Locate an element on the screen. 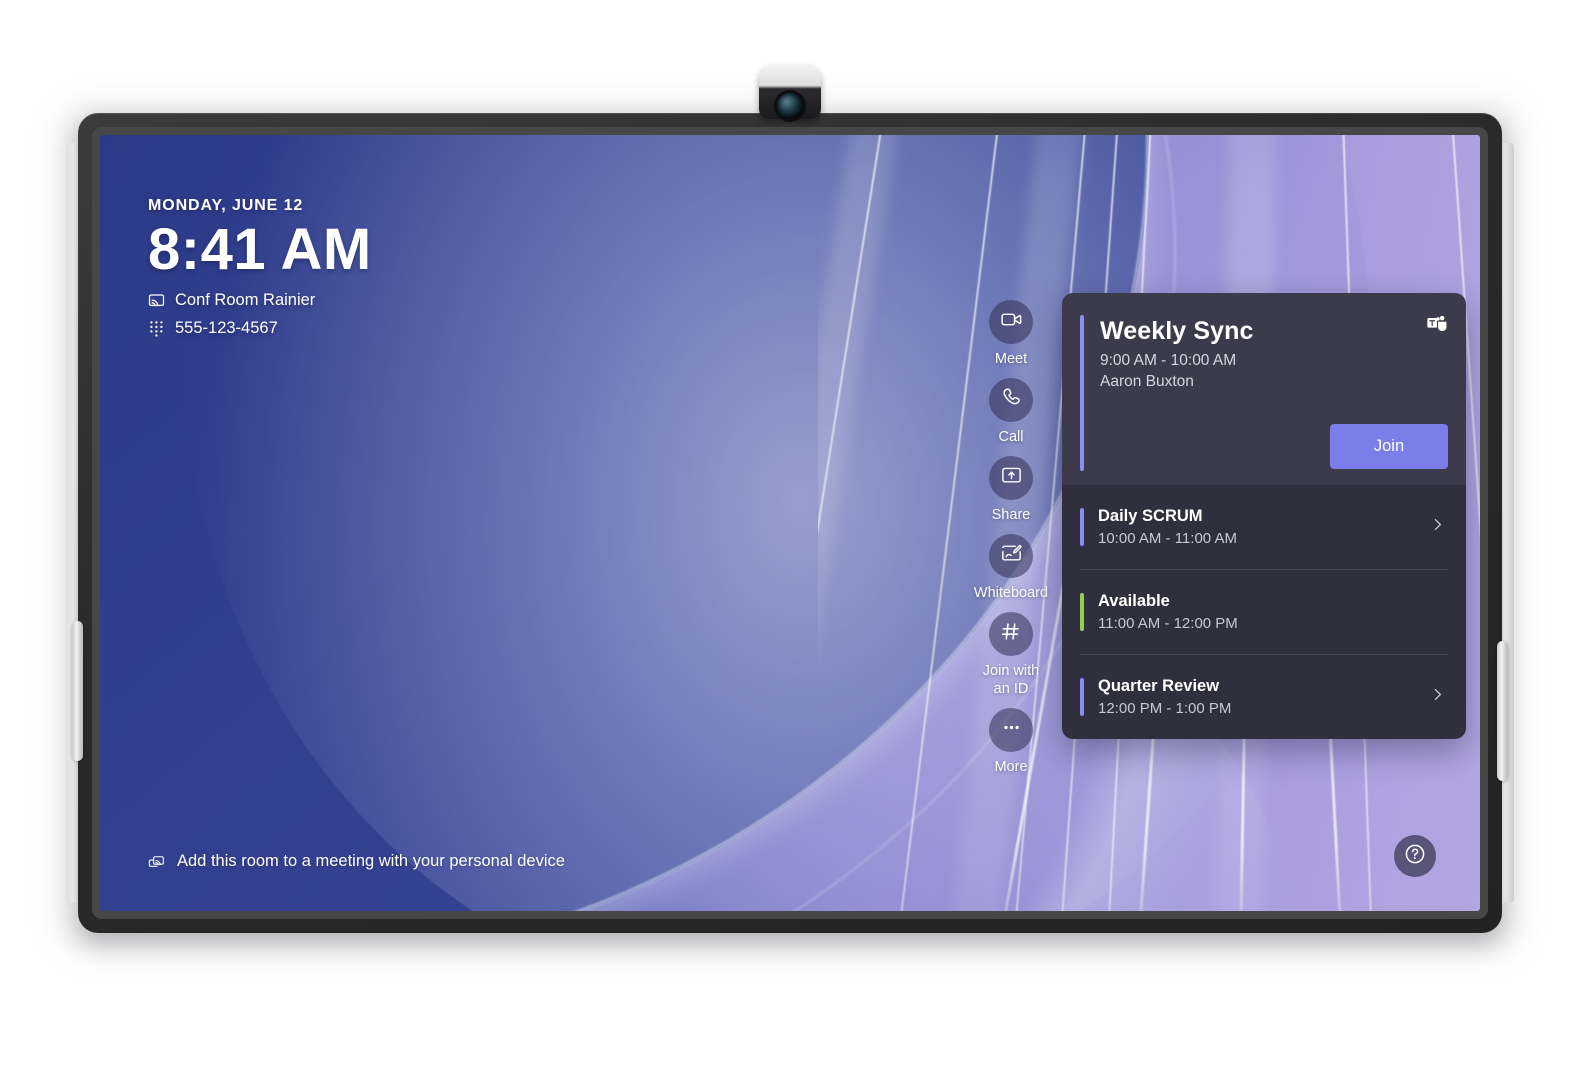 The width and height of the screenshot is (1596, 1080). camera-lens is located at coordinates (790, 106).